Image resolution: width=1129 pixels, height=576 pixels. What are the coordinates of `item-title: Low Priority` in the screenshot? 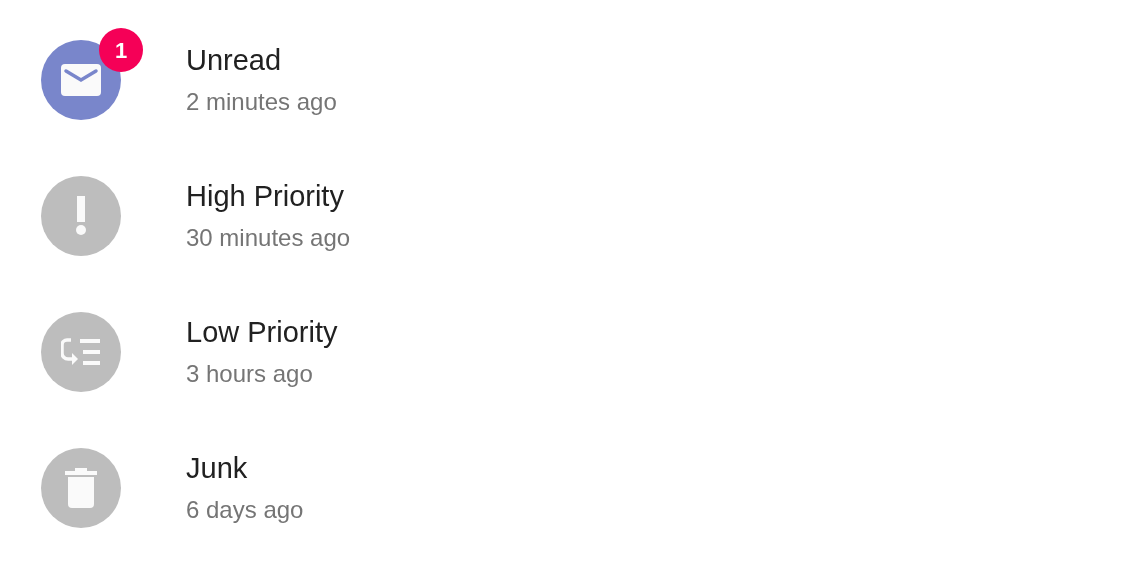 It's located at (262, 332).